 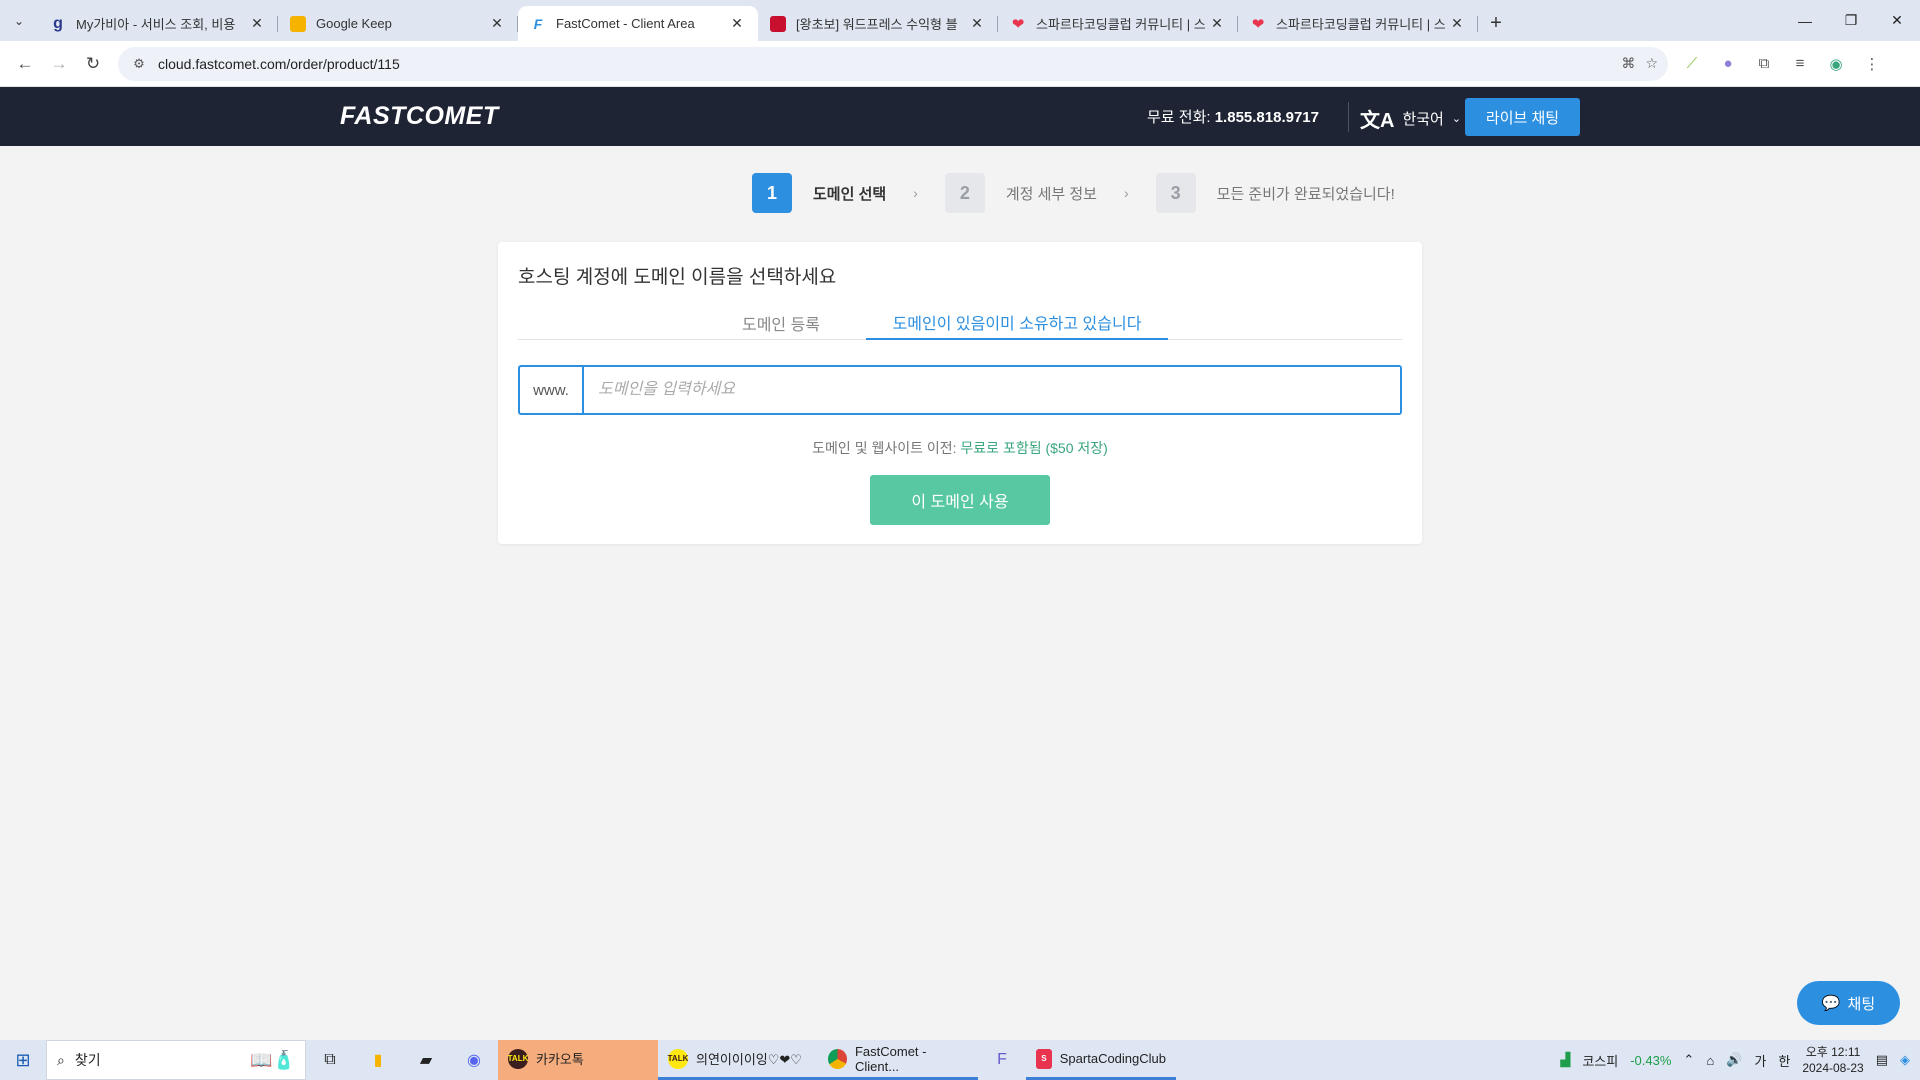 What do you see at coordinates (1456, 119) in the screenshot?
I see `chevron-down-icon: ⌄` at bounding box center [1456, 119].